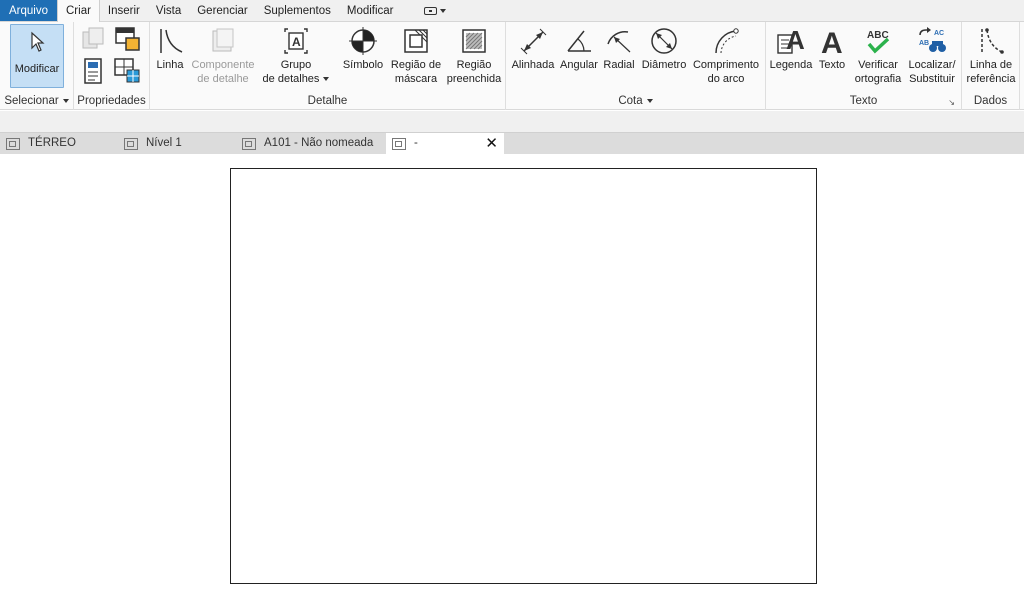 This screenshot has height=594, width=1024. I want to click on detail-group-label-2: de detalhes, so click(291, 79).